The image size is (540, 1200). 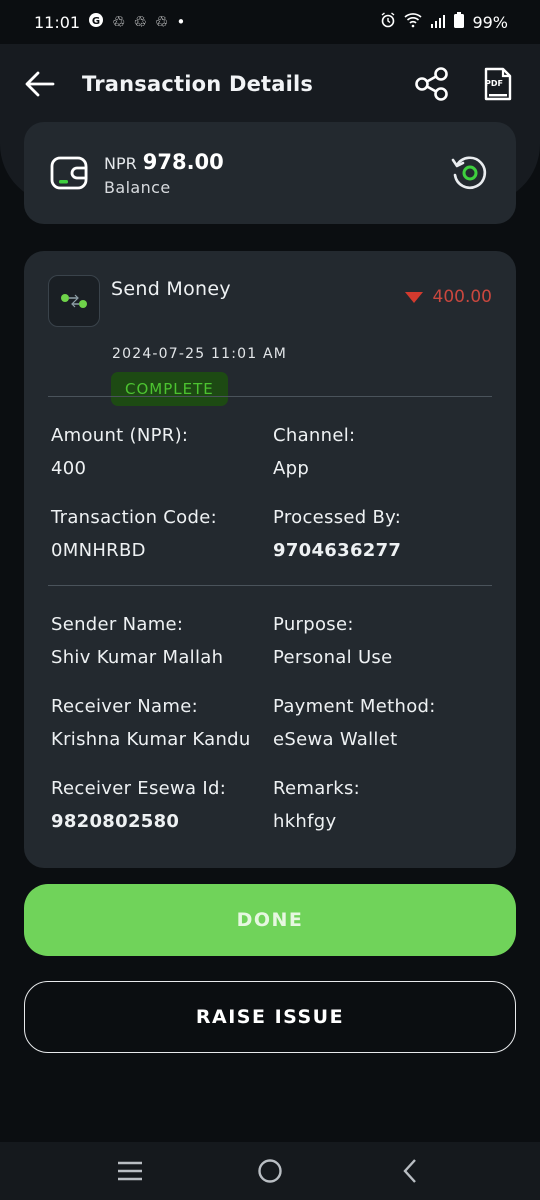 I want to click on transaction-amount-value: 400.00, so click(x=462, y=297).